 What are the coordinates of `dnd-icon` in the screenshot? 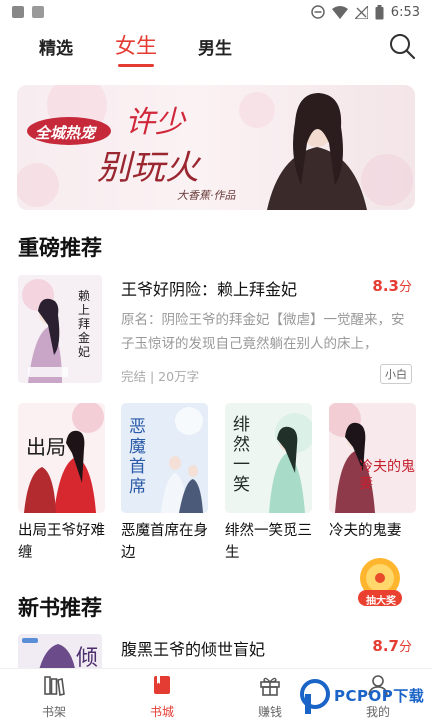 It's located at (318, 12).